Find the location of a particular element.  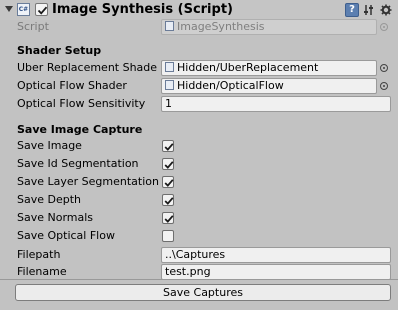

uber-replacement-label: Uber Replacement Shade is located at coordinates (87, 67).